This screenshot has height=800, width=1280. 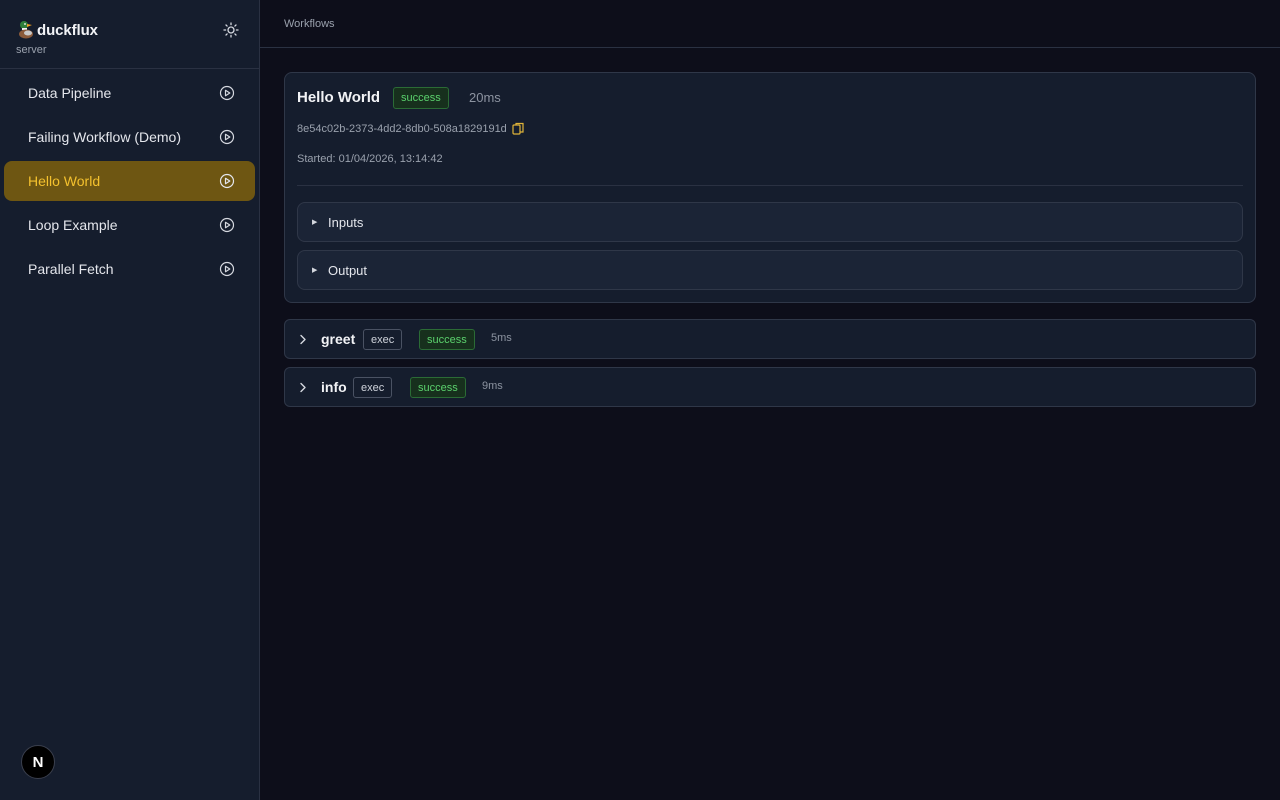 What do you see at coordinates (770, 24) in the screenshot?
I see `topbar: Workflows` at bounding box center [770, 24].